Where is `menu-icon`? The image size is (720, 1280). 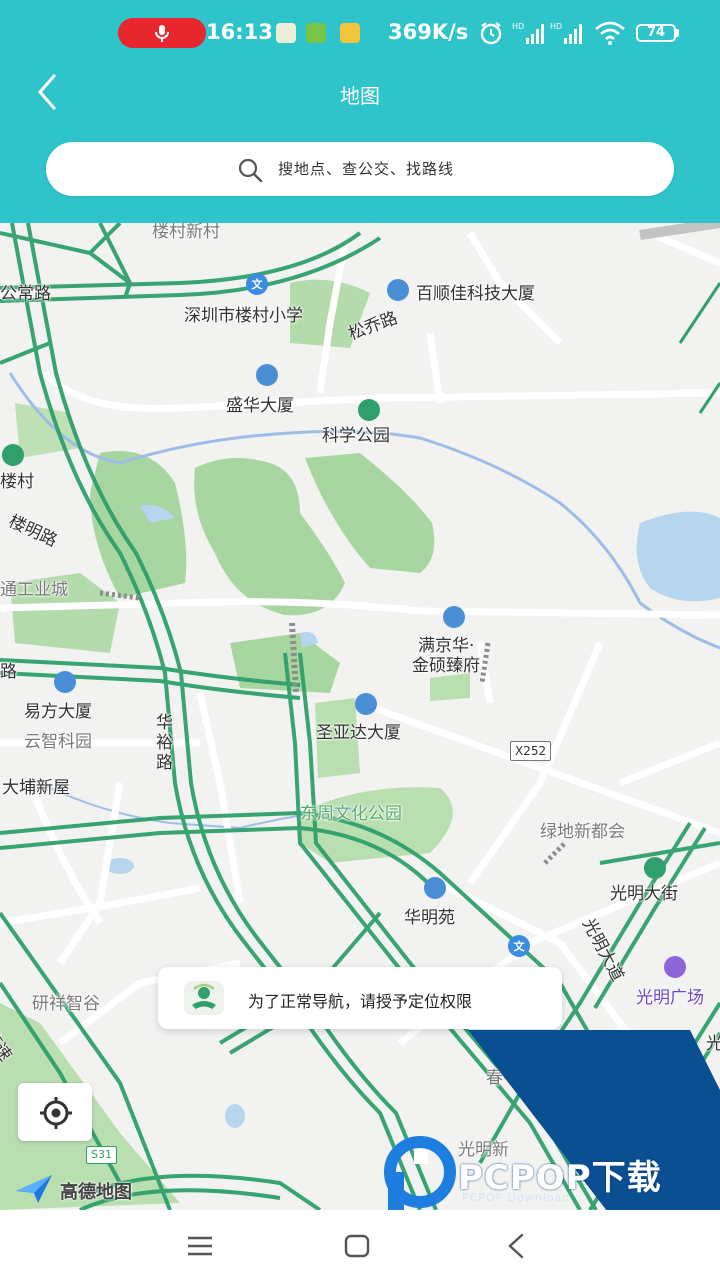
menu-icon is located at coordinates (200, 1246).